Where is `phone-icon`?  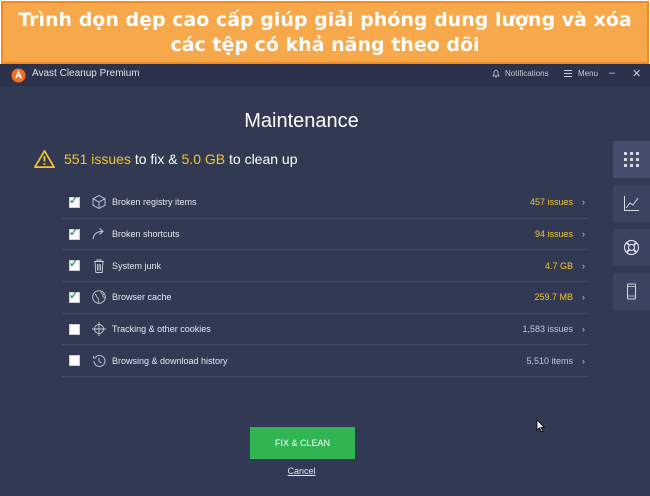
phone-icon is located at coordinates (631, 291).